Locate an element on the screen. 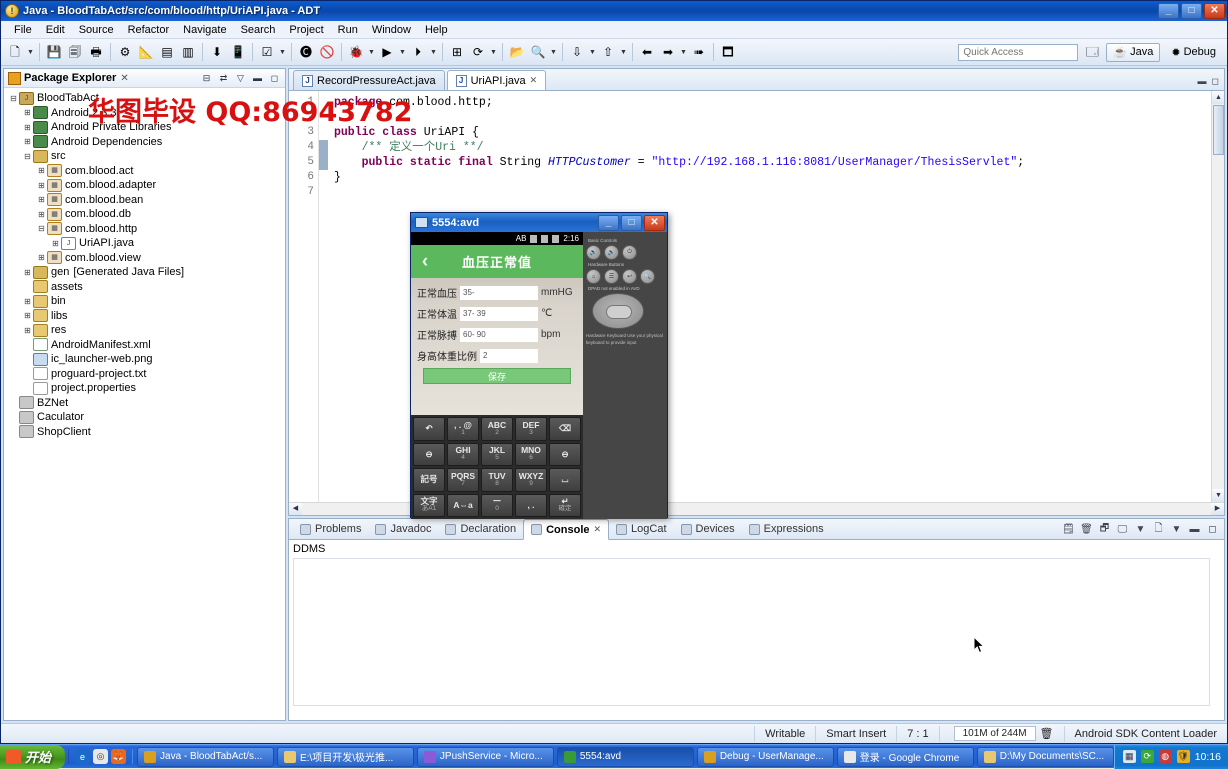  tree-item: ⊞ libs is located at coordinates (146, 316).